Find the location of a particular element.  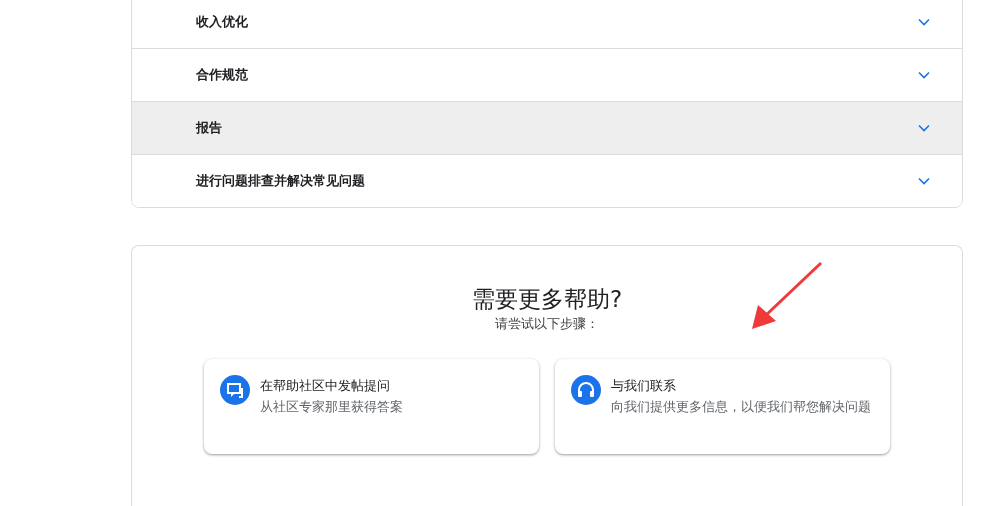

topic-label: 进行问题排查并解决常见问题 is located at coordinates (281, 181).